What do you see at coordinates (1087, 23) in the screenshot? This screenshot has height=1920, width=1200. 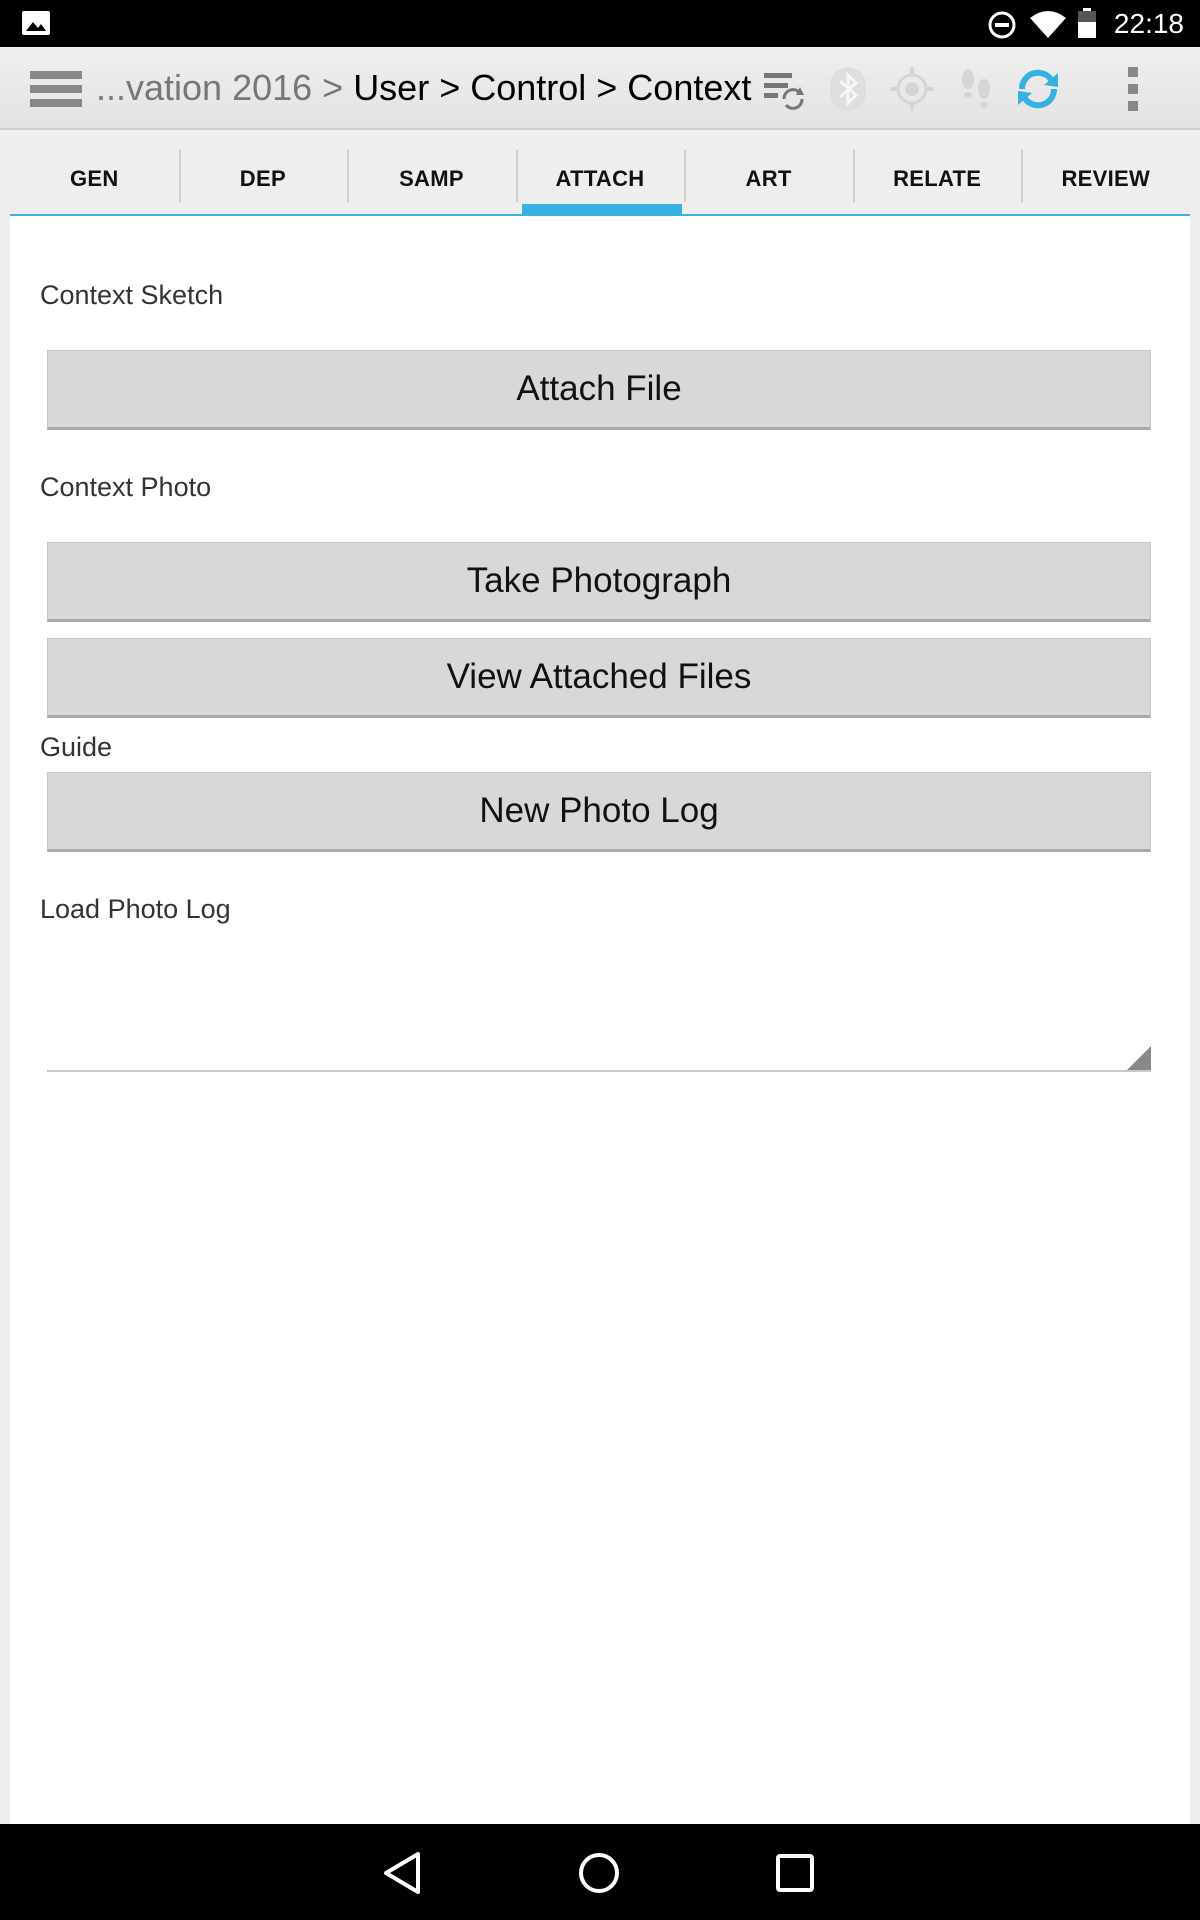 I see `battery-icon` at bounding box center [1087, 23].